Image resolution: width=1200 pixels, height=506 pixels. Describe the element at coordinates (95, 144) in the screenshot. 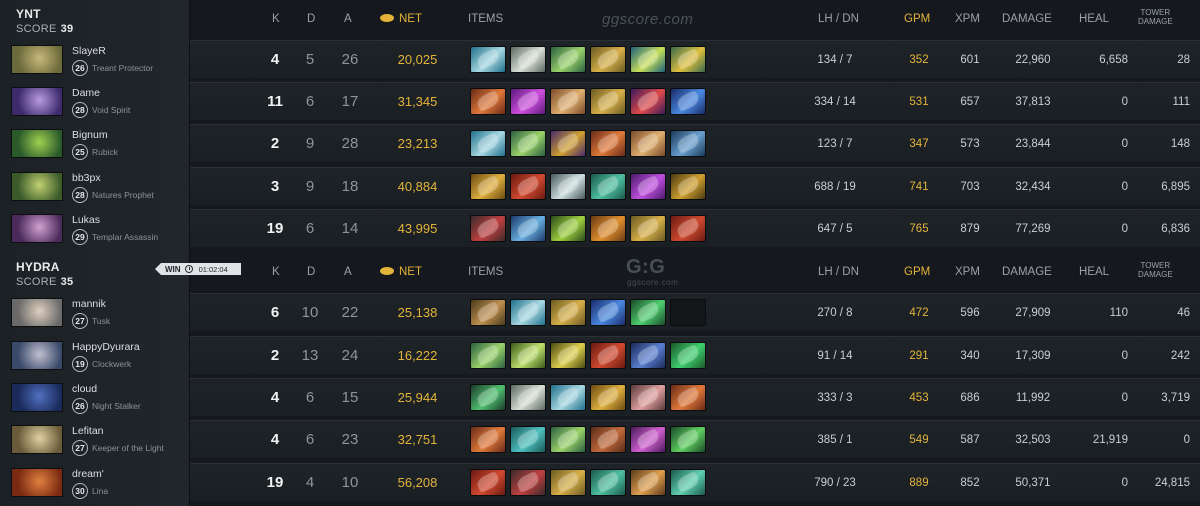

I see `player-cell: Bignum 25 Rubick` at that location.